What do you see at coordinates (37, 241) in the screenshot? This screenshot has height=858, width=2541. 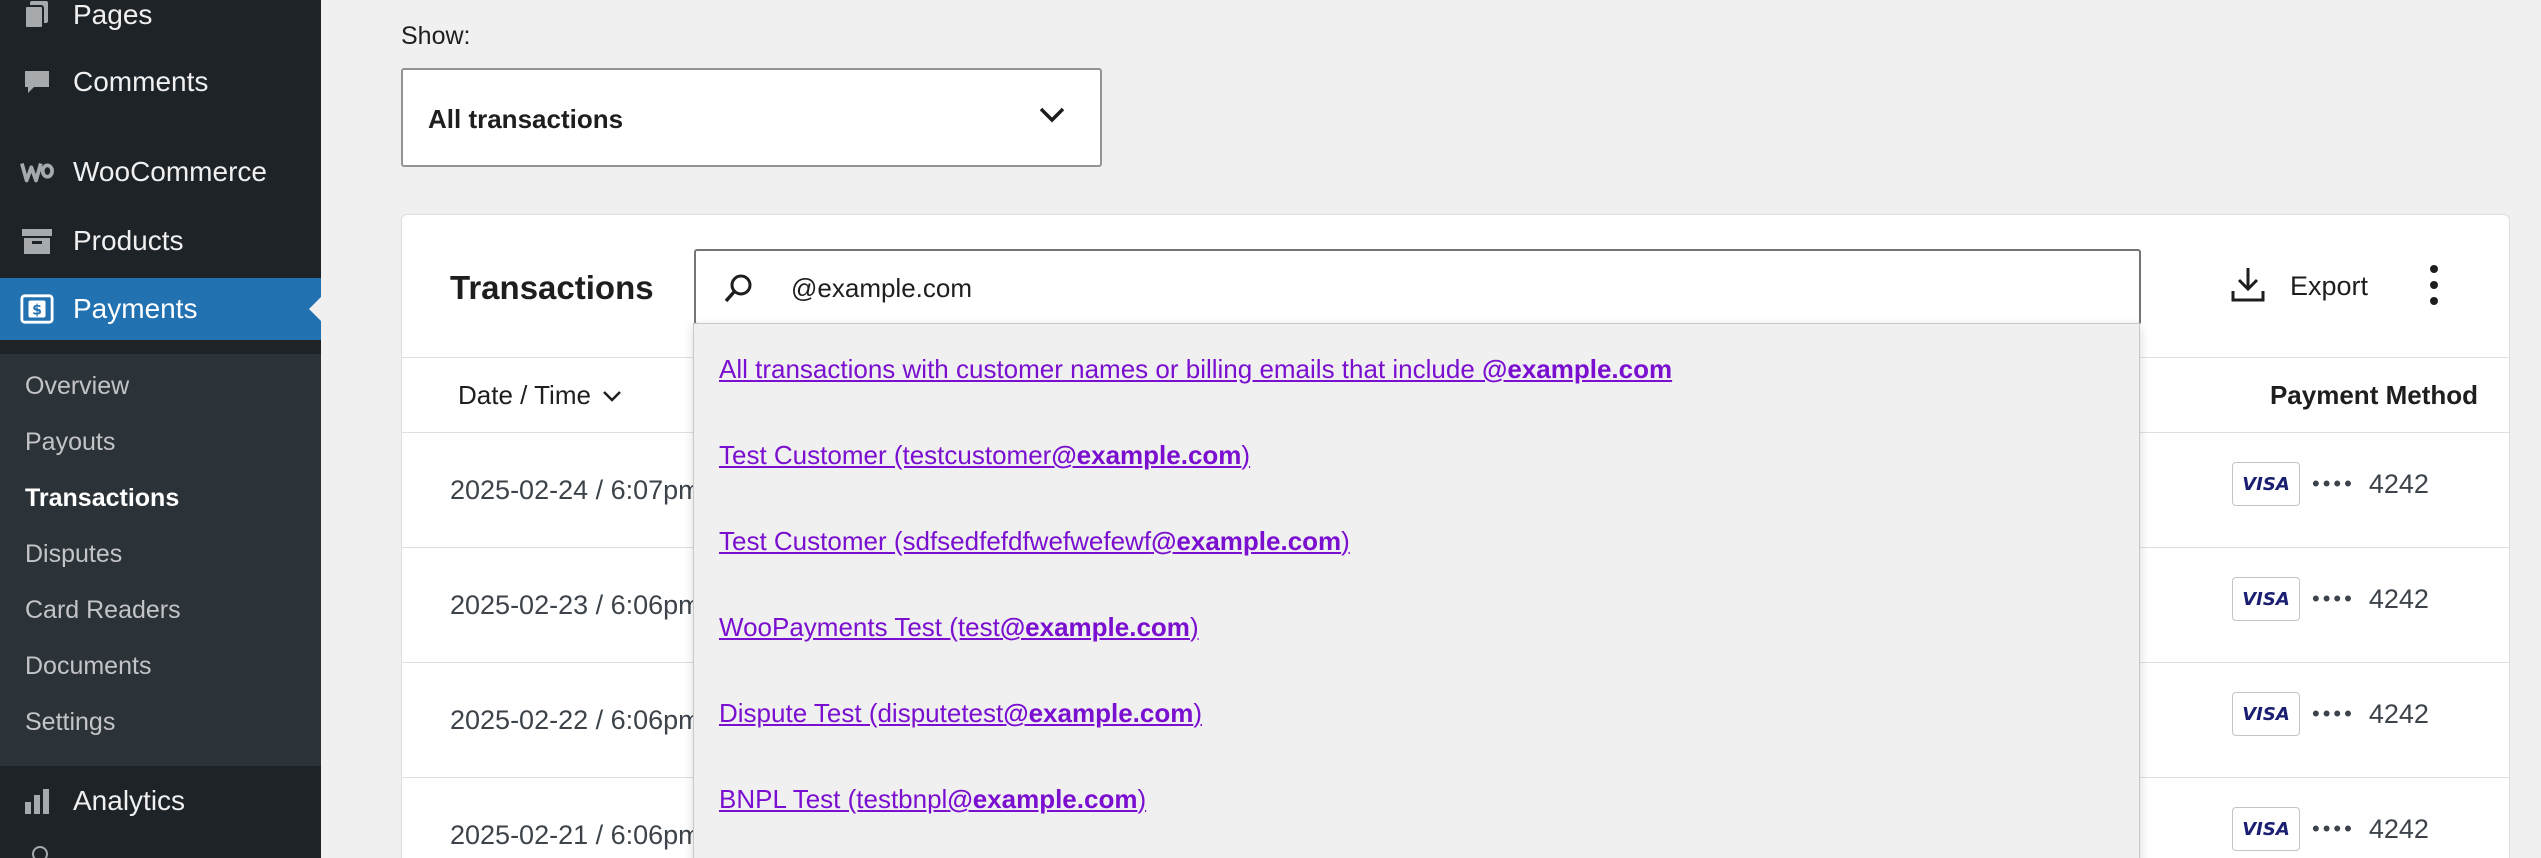 I see `products-icon` at bounding box center [37, 241].